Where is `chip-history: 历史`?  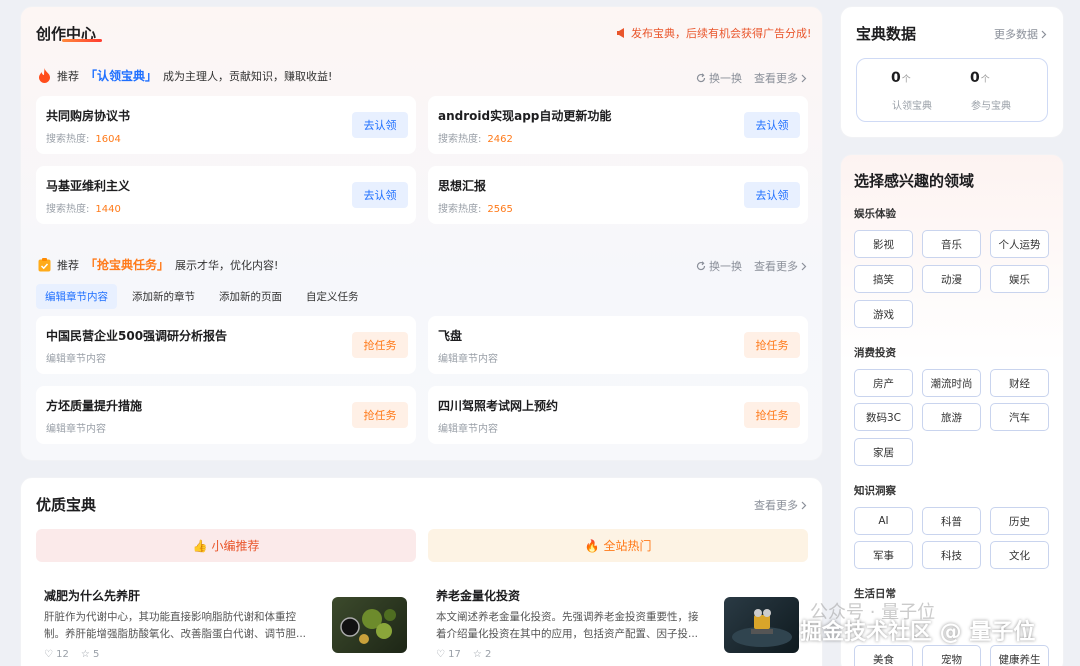 chip-history: 历史 is located at coordinates (1019, 521).